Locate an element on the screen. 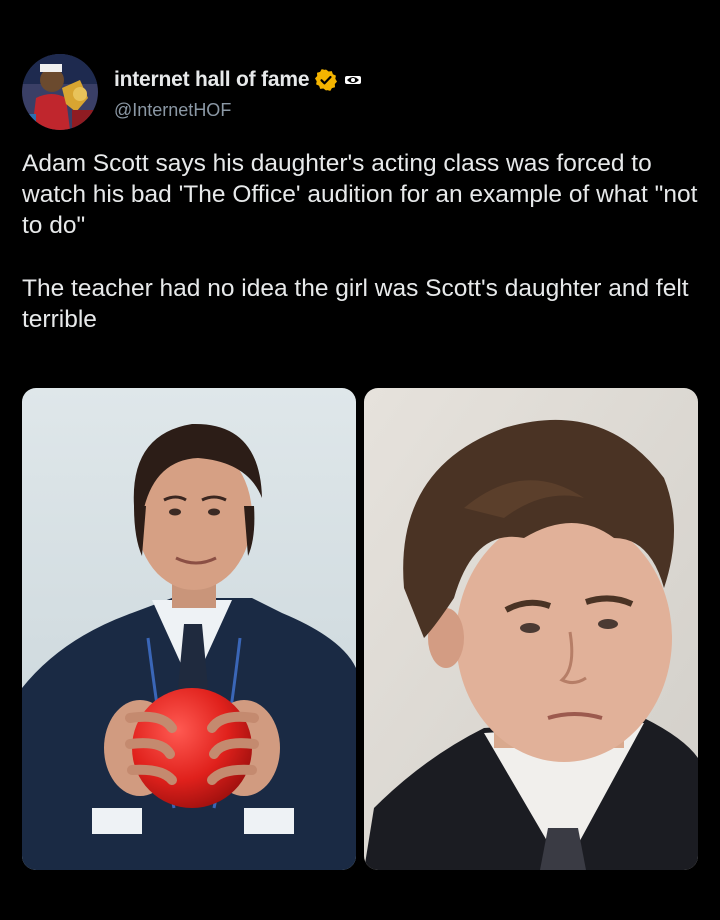 This screenshot has height=920, width=720. user-handle: @InternetHOF is located at coordinates (239, 110).